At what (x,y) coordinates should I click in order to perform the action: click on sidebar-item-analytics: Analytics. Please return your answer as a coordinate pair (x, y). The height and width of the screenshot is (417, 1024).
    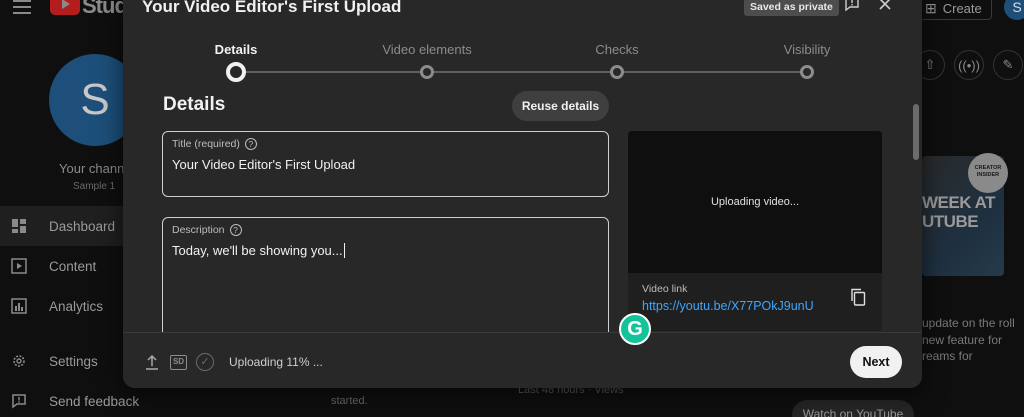
    Looking at the image, I should click on (70, 306).